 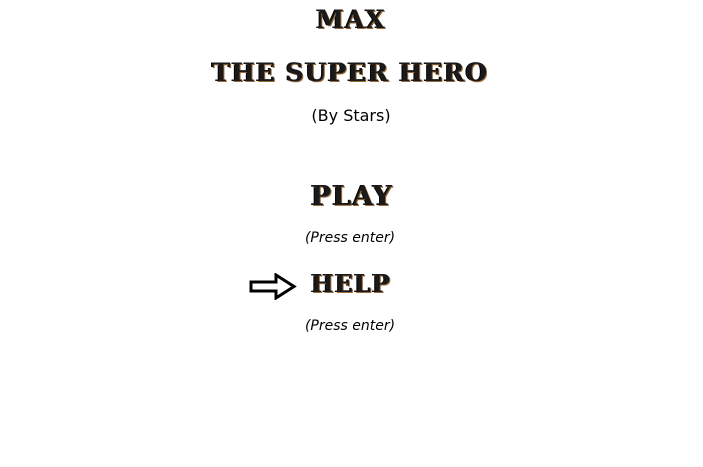 What do you see at coordinates (350, 326) in the screenshot?
I see `menu-hint-help: (Press enter)` at bounding box center [350, 326].